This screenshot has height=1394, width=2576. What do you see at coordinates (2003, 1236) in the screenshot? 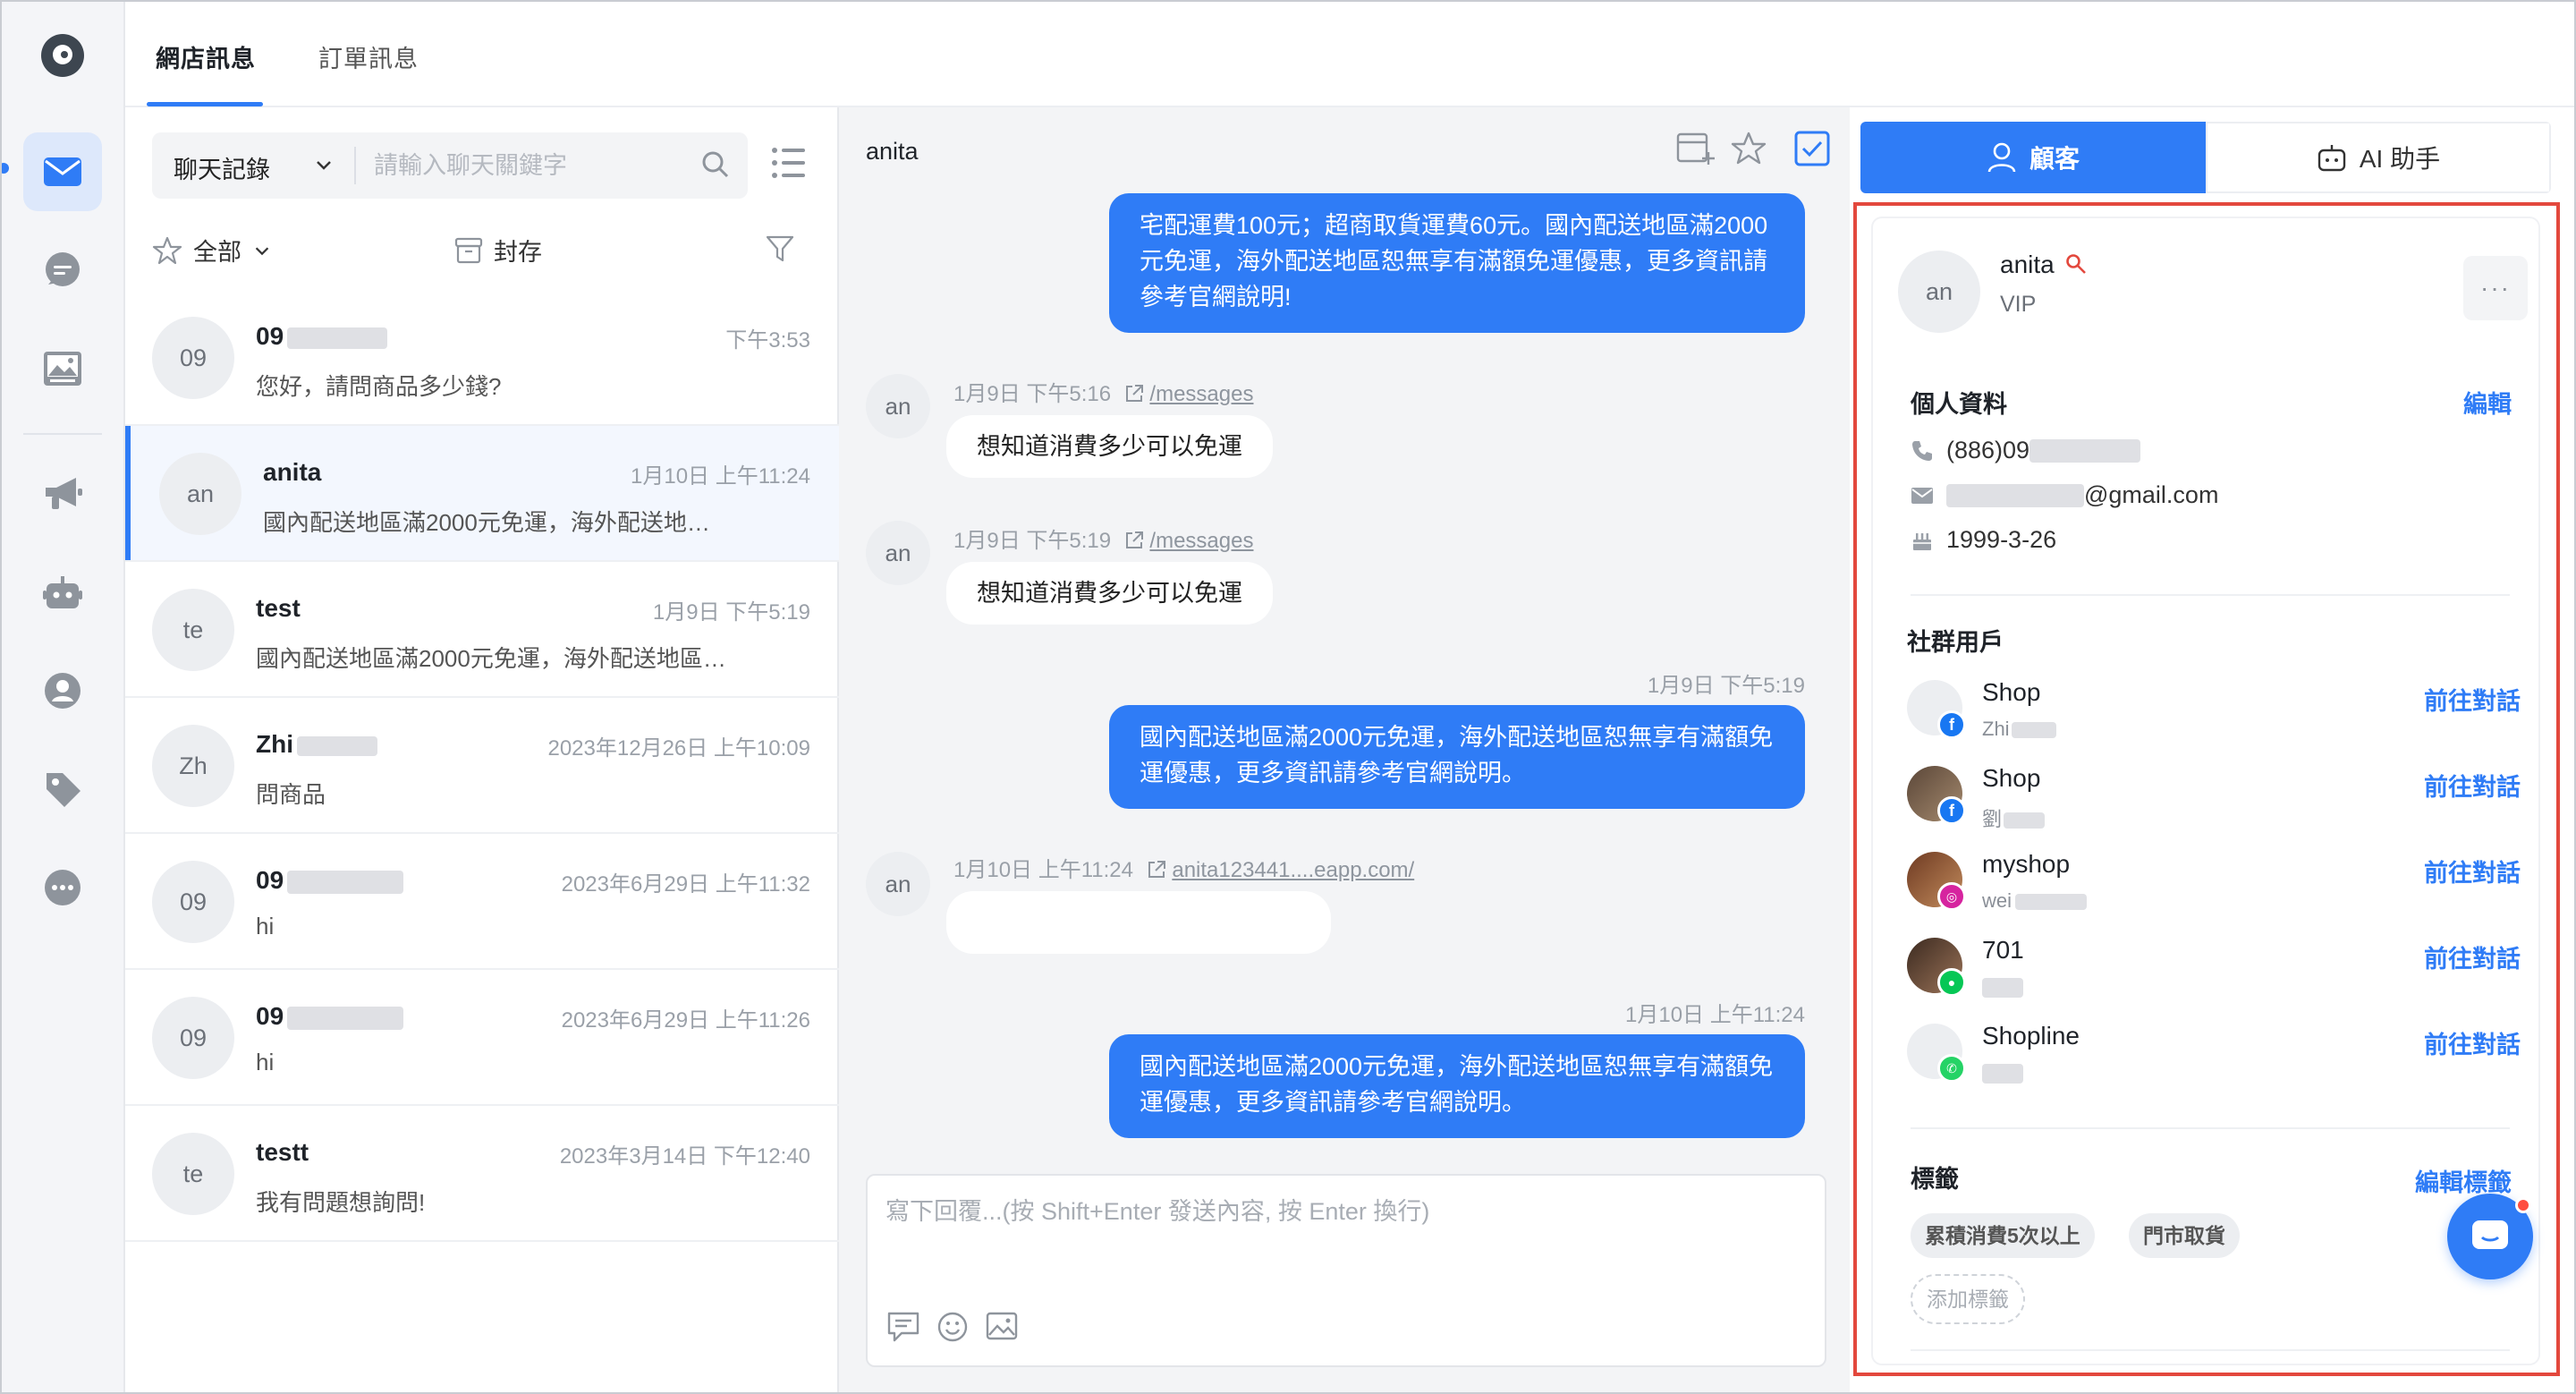
I see `tag-chip: 累積消費5次以上` at bounding box center [2003, 1236].